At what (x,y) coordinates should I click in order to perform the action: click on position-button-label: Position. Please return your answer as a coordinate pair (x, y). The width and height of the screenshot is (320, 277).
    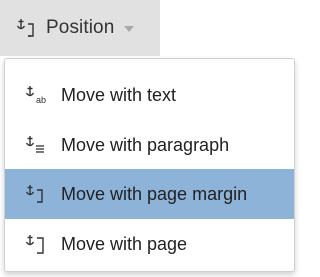
    Looking at the image, I should click on (80, 27).